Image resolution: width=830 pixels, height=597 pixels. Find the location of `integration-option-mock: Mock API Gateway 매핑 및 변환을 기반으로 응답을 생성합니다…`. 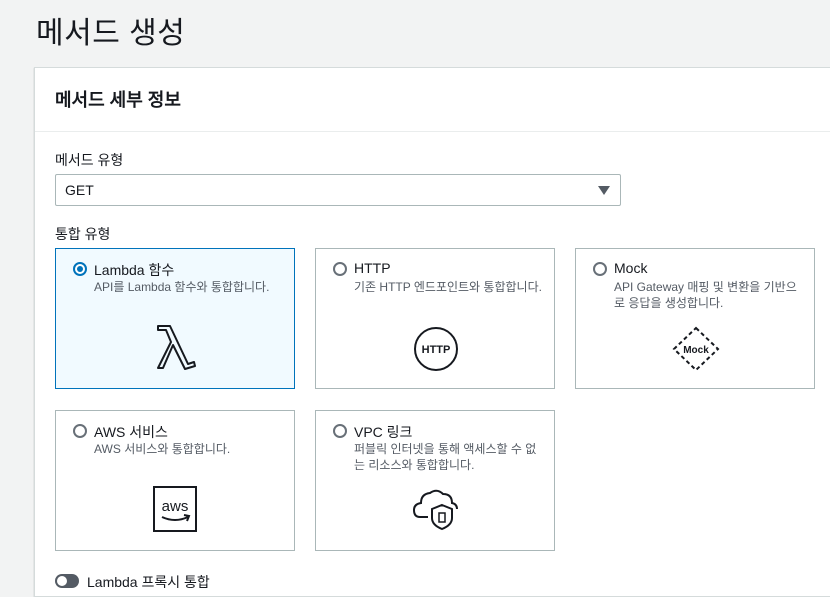

integration-option-mock: Mock API Gateway 매핑 및 변환을 기반으로 응답을 생성합니다… is located at coordinates (695, 318).